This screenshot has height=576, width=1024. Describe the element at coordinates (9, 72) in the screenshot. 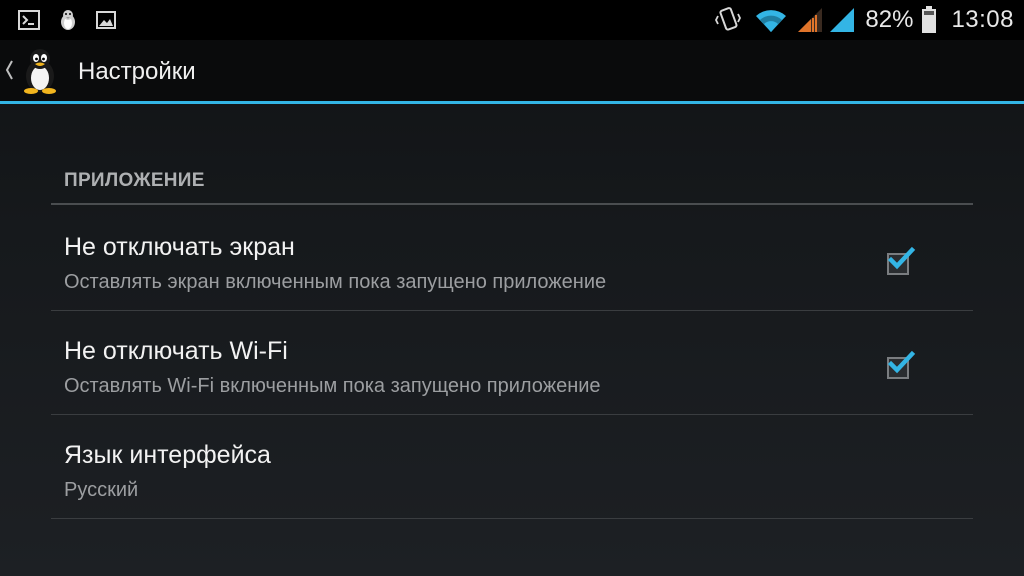

I see `chevron-left-icon` at that location.